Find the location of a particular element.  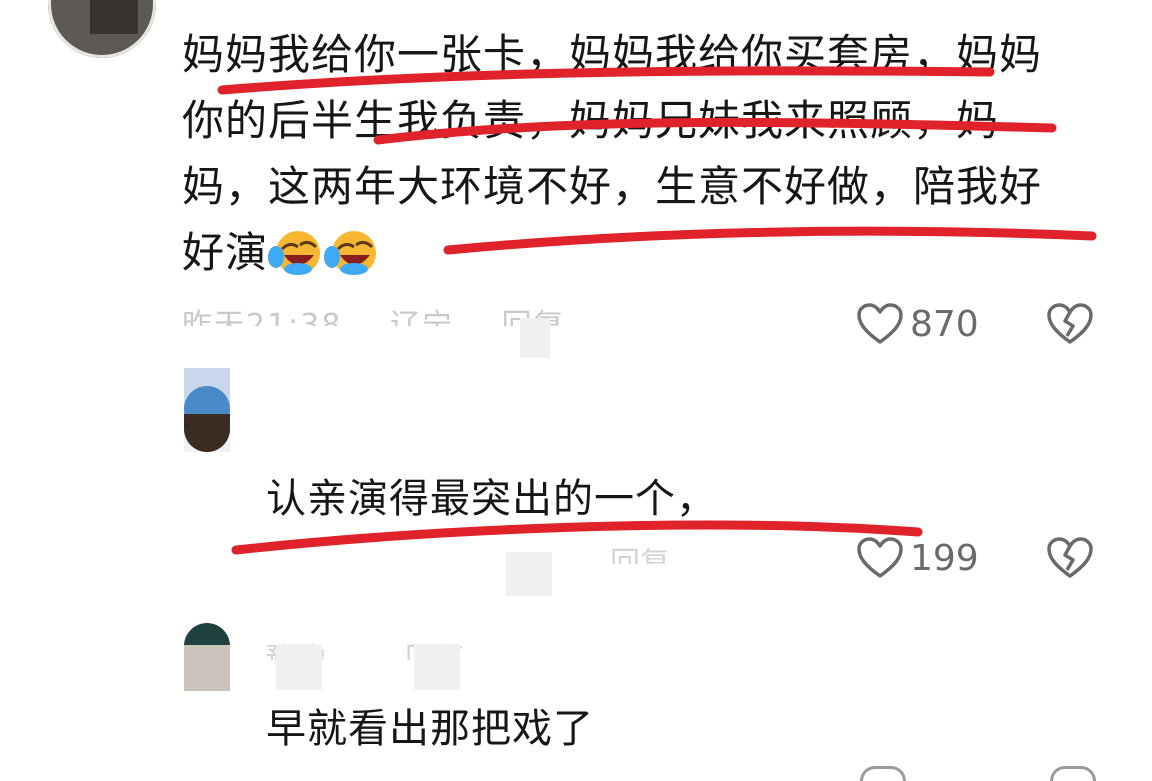

reply1-text: 认亲演得最突出的一个， is located at coordinates (491, 499).